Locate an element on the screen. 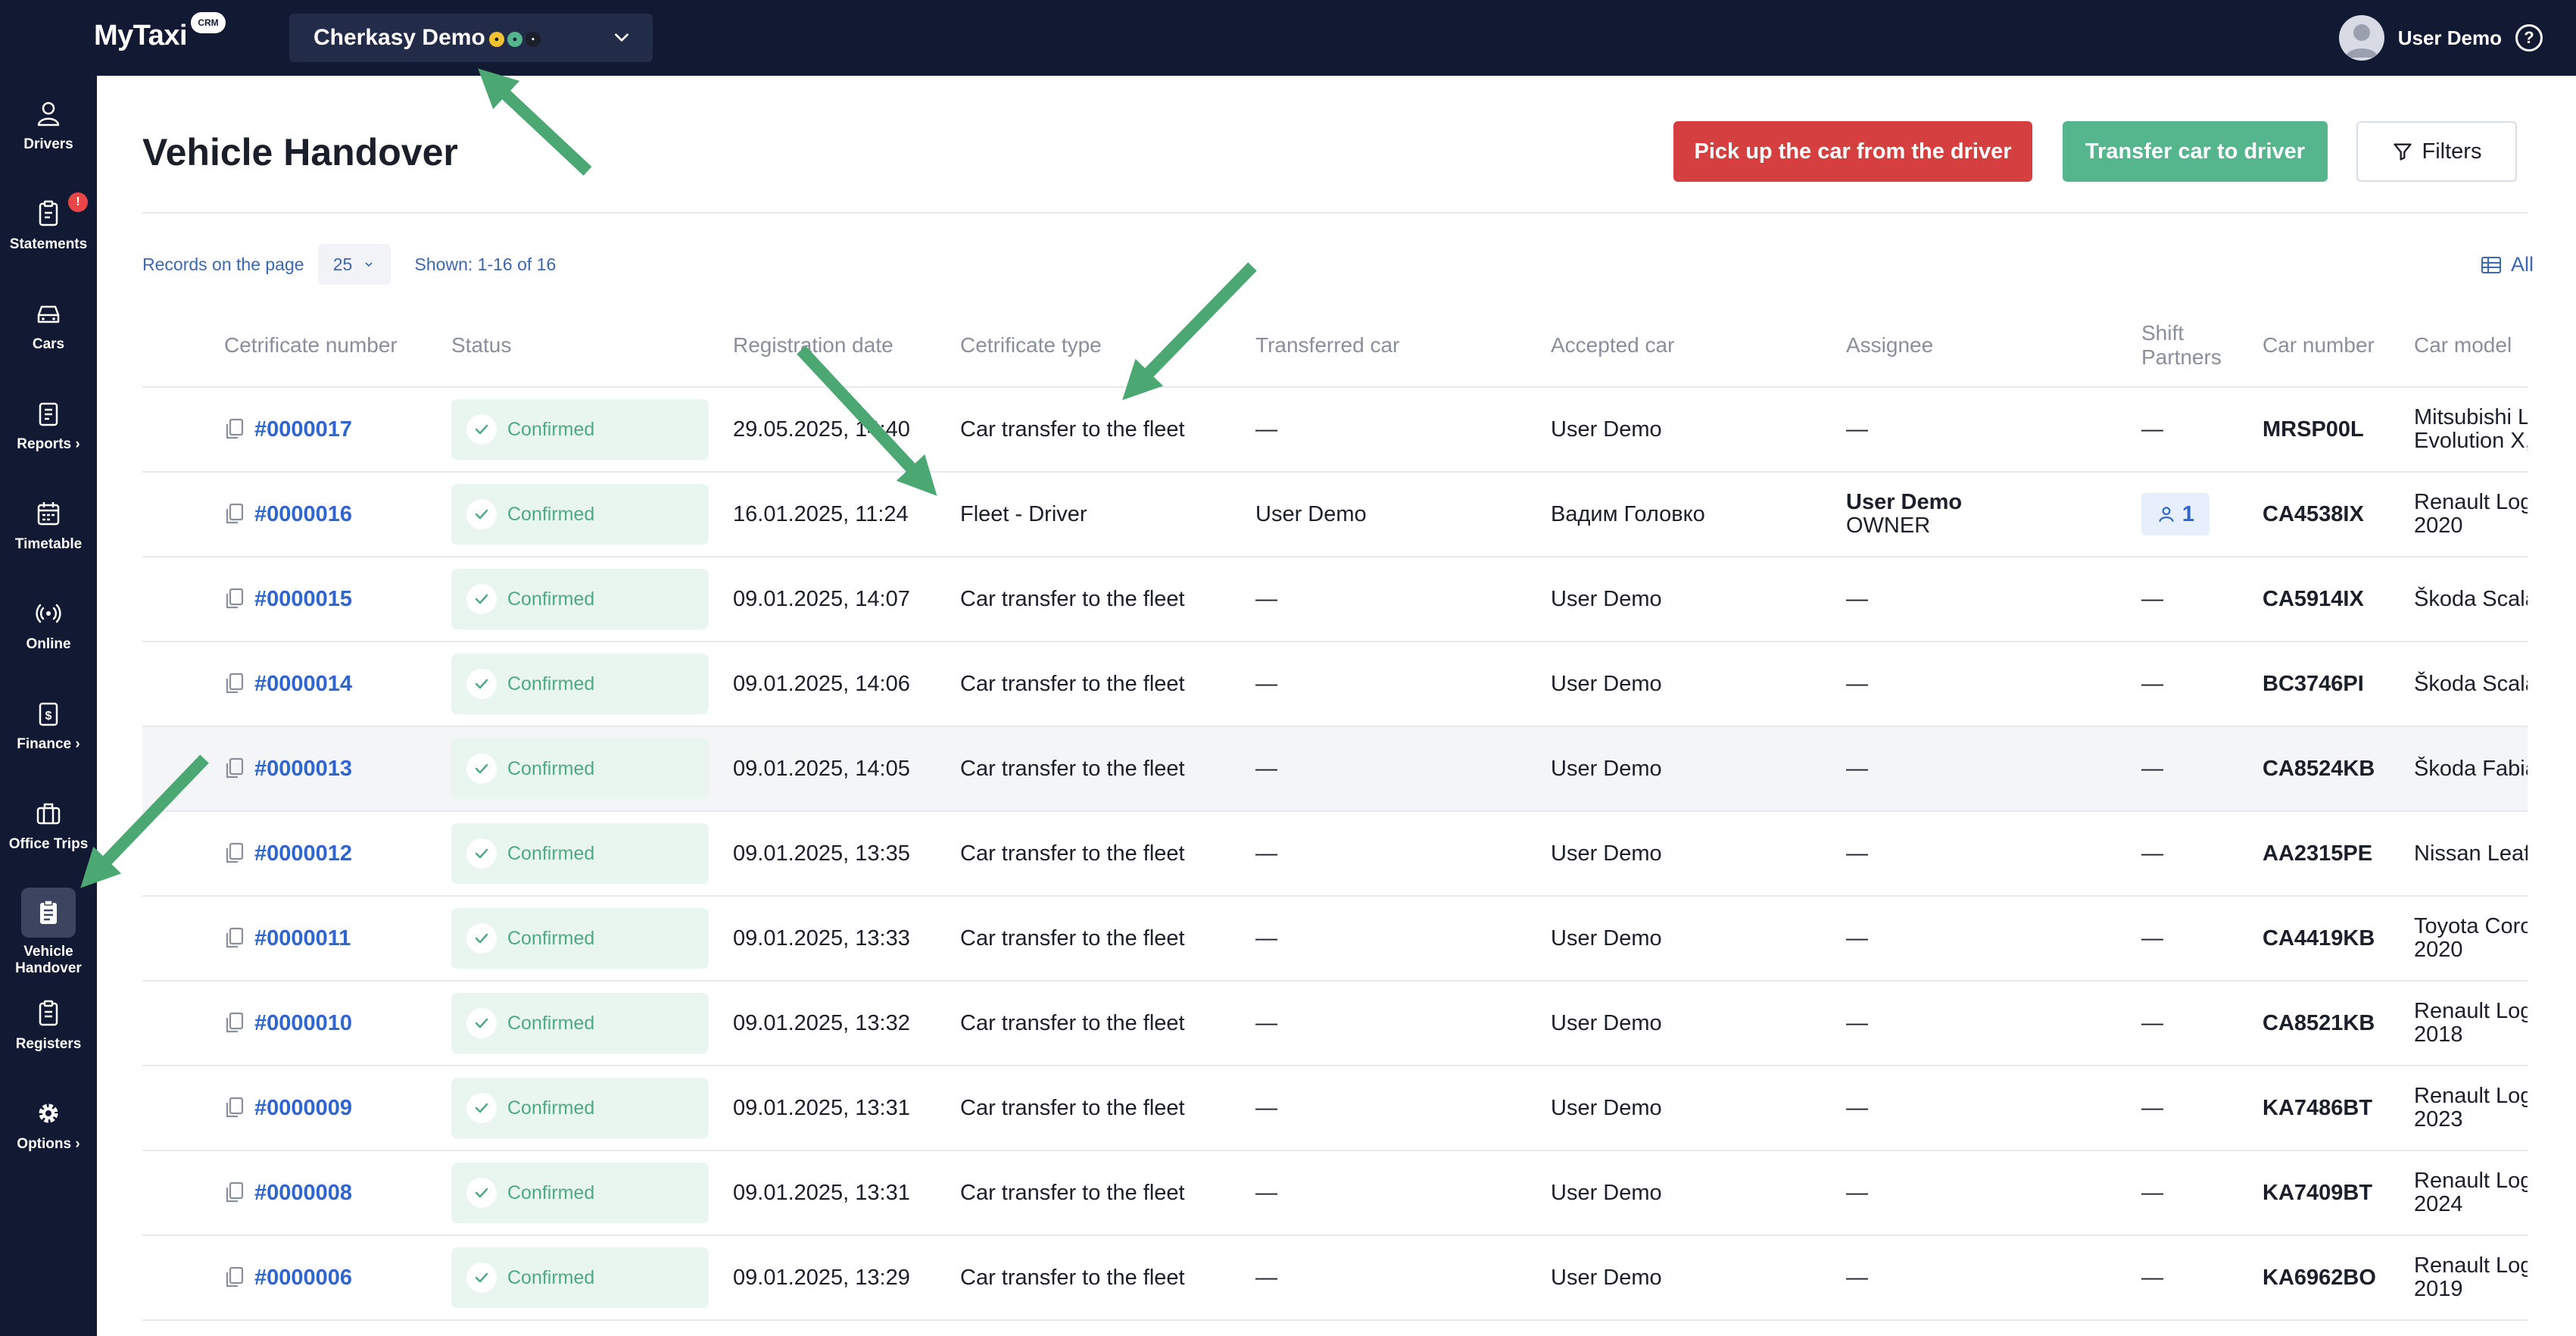 This screenshot has width=2576, height=1336. col-car-number: Car number is located at coordinates (2319, 345).